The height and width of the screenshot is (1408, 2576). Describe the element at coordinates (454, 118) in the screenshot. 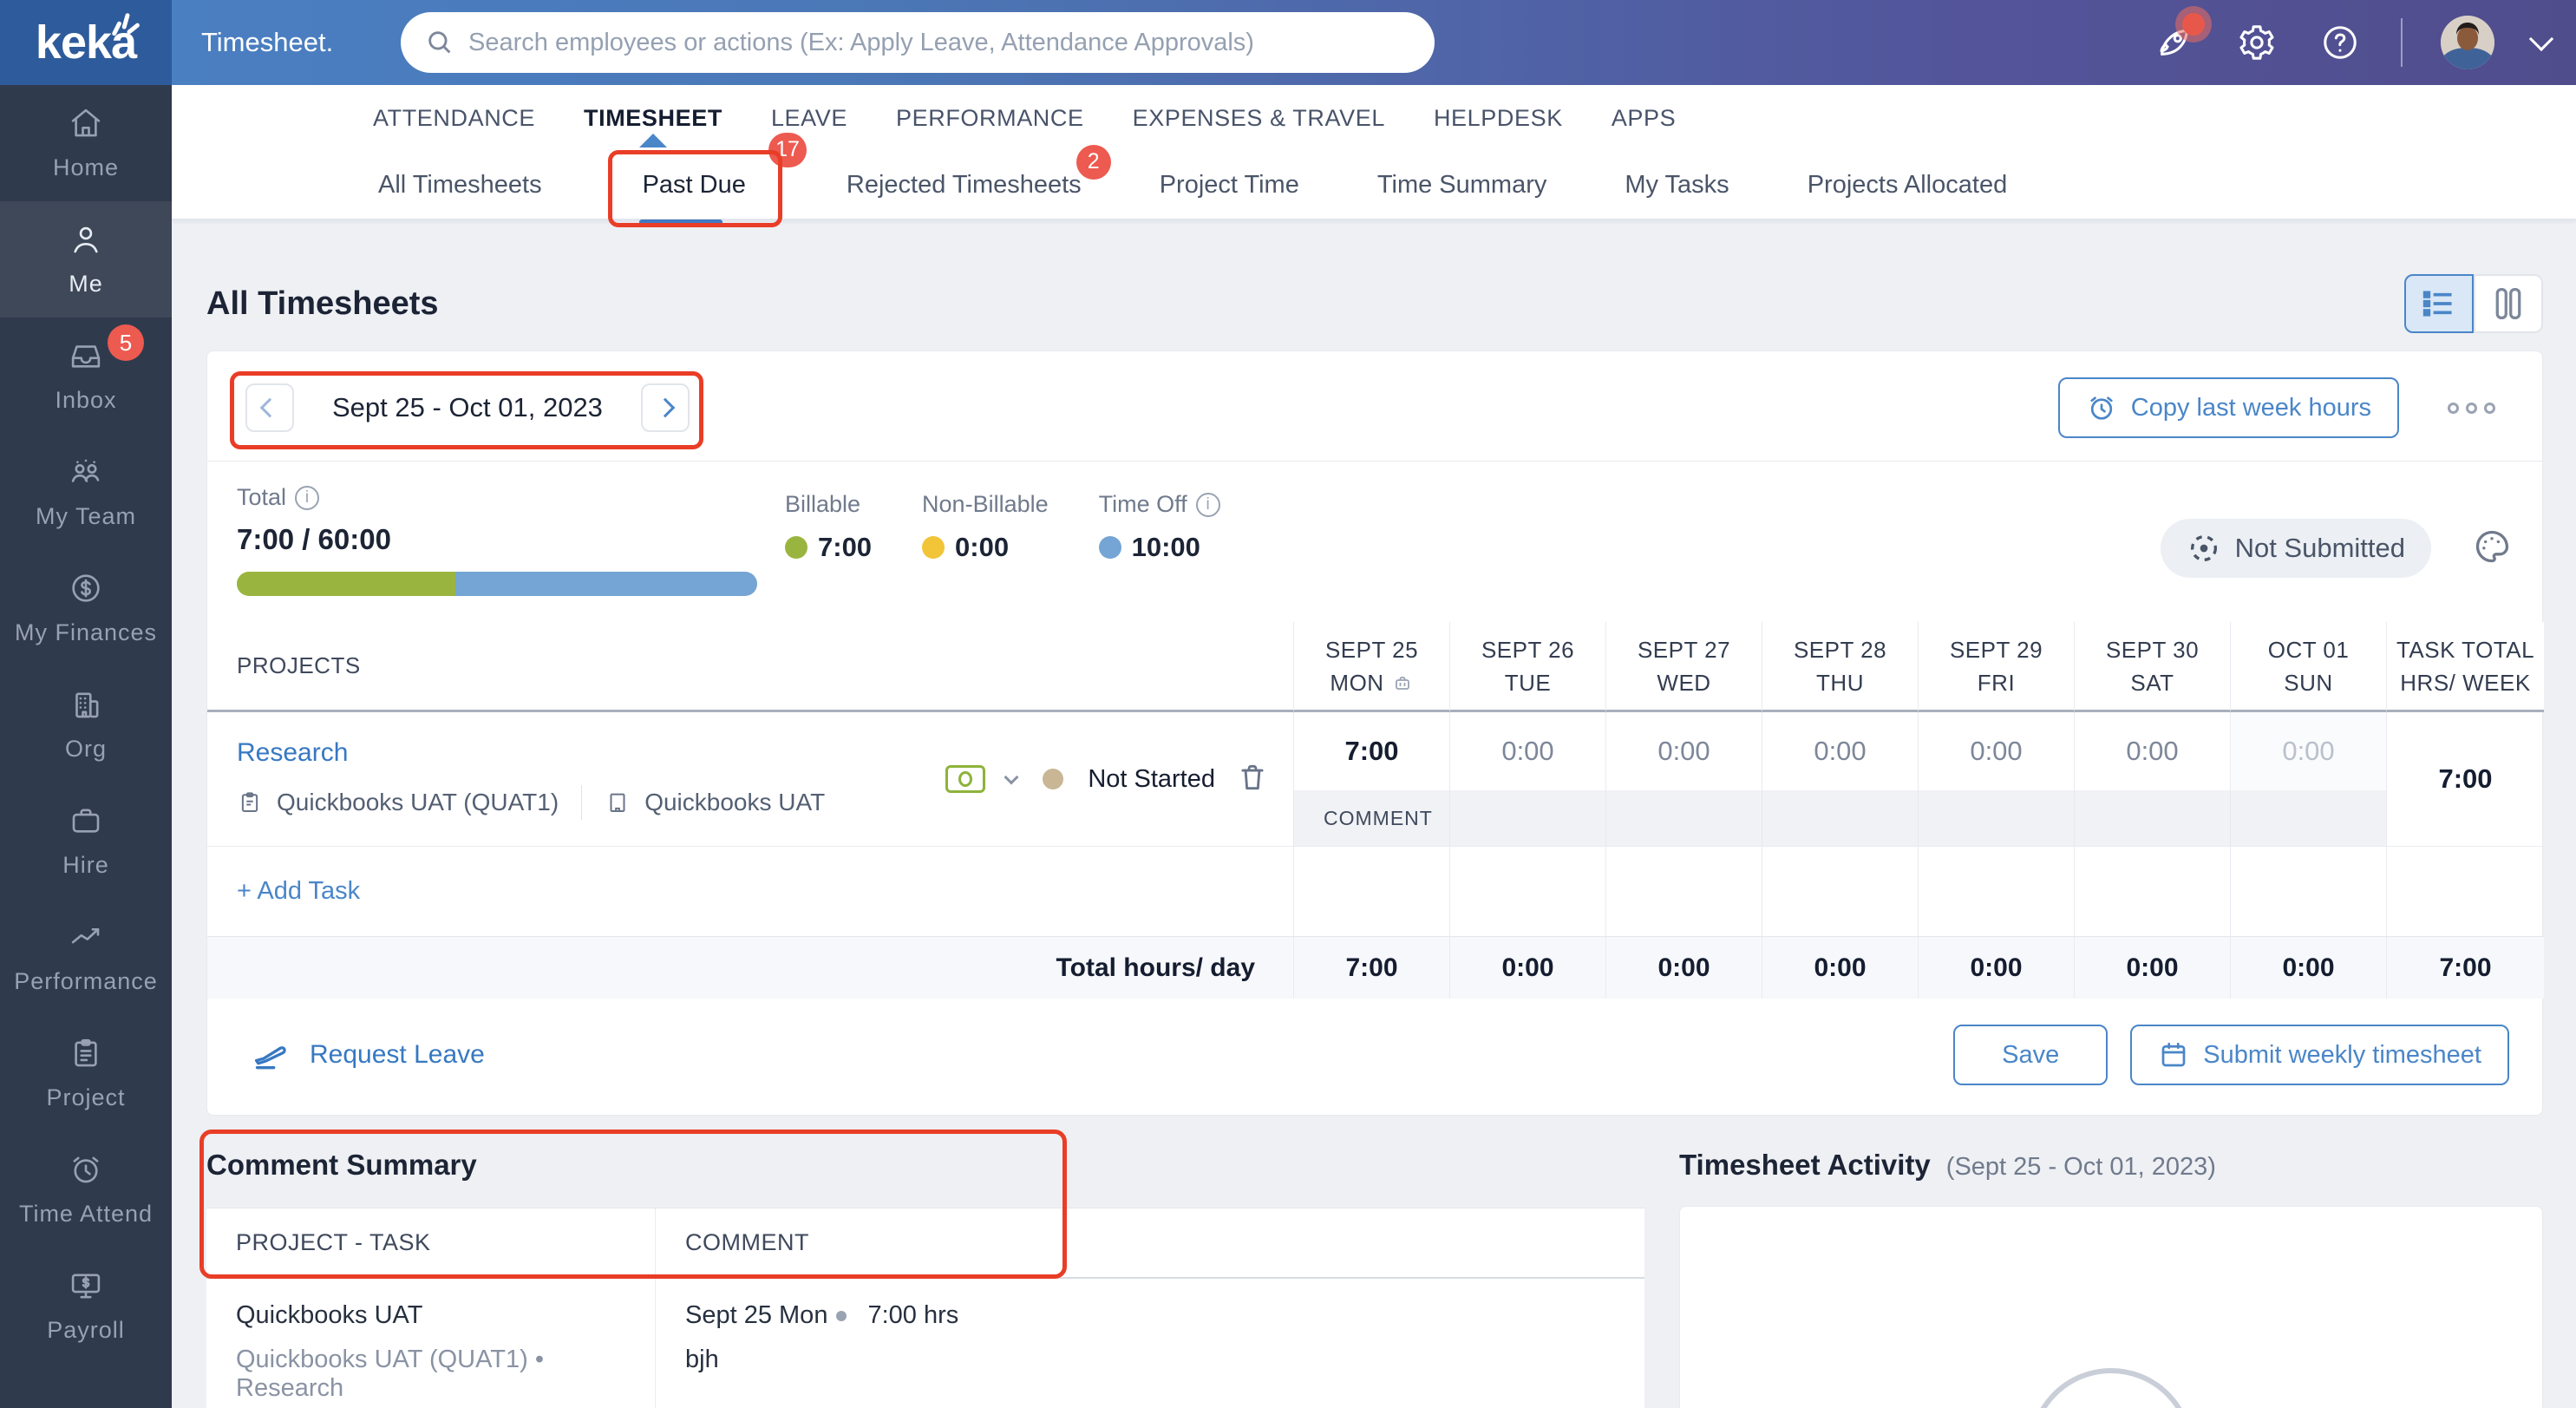

I see `tab-attendance: ATTENDANCE` at that location.